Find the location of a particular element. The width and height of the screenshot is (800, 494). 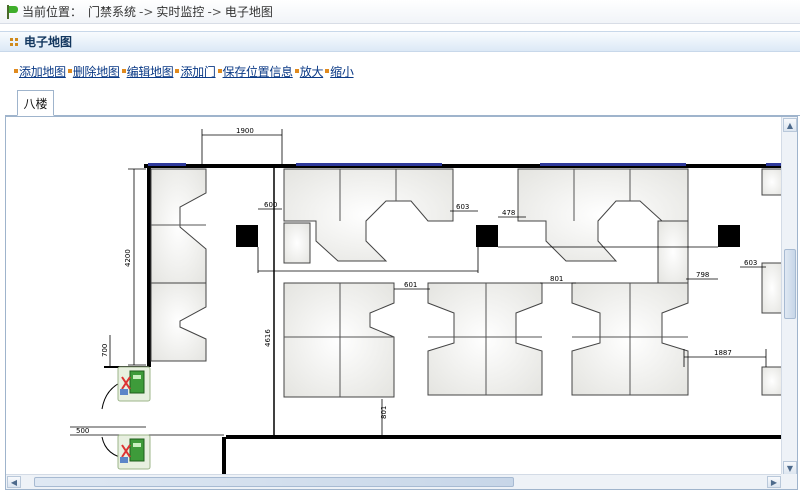

add-map-link: 添加地图 is located at coordinates (42, 71).